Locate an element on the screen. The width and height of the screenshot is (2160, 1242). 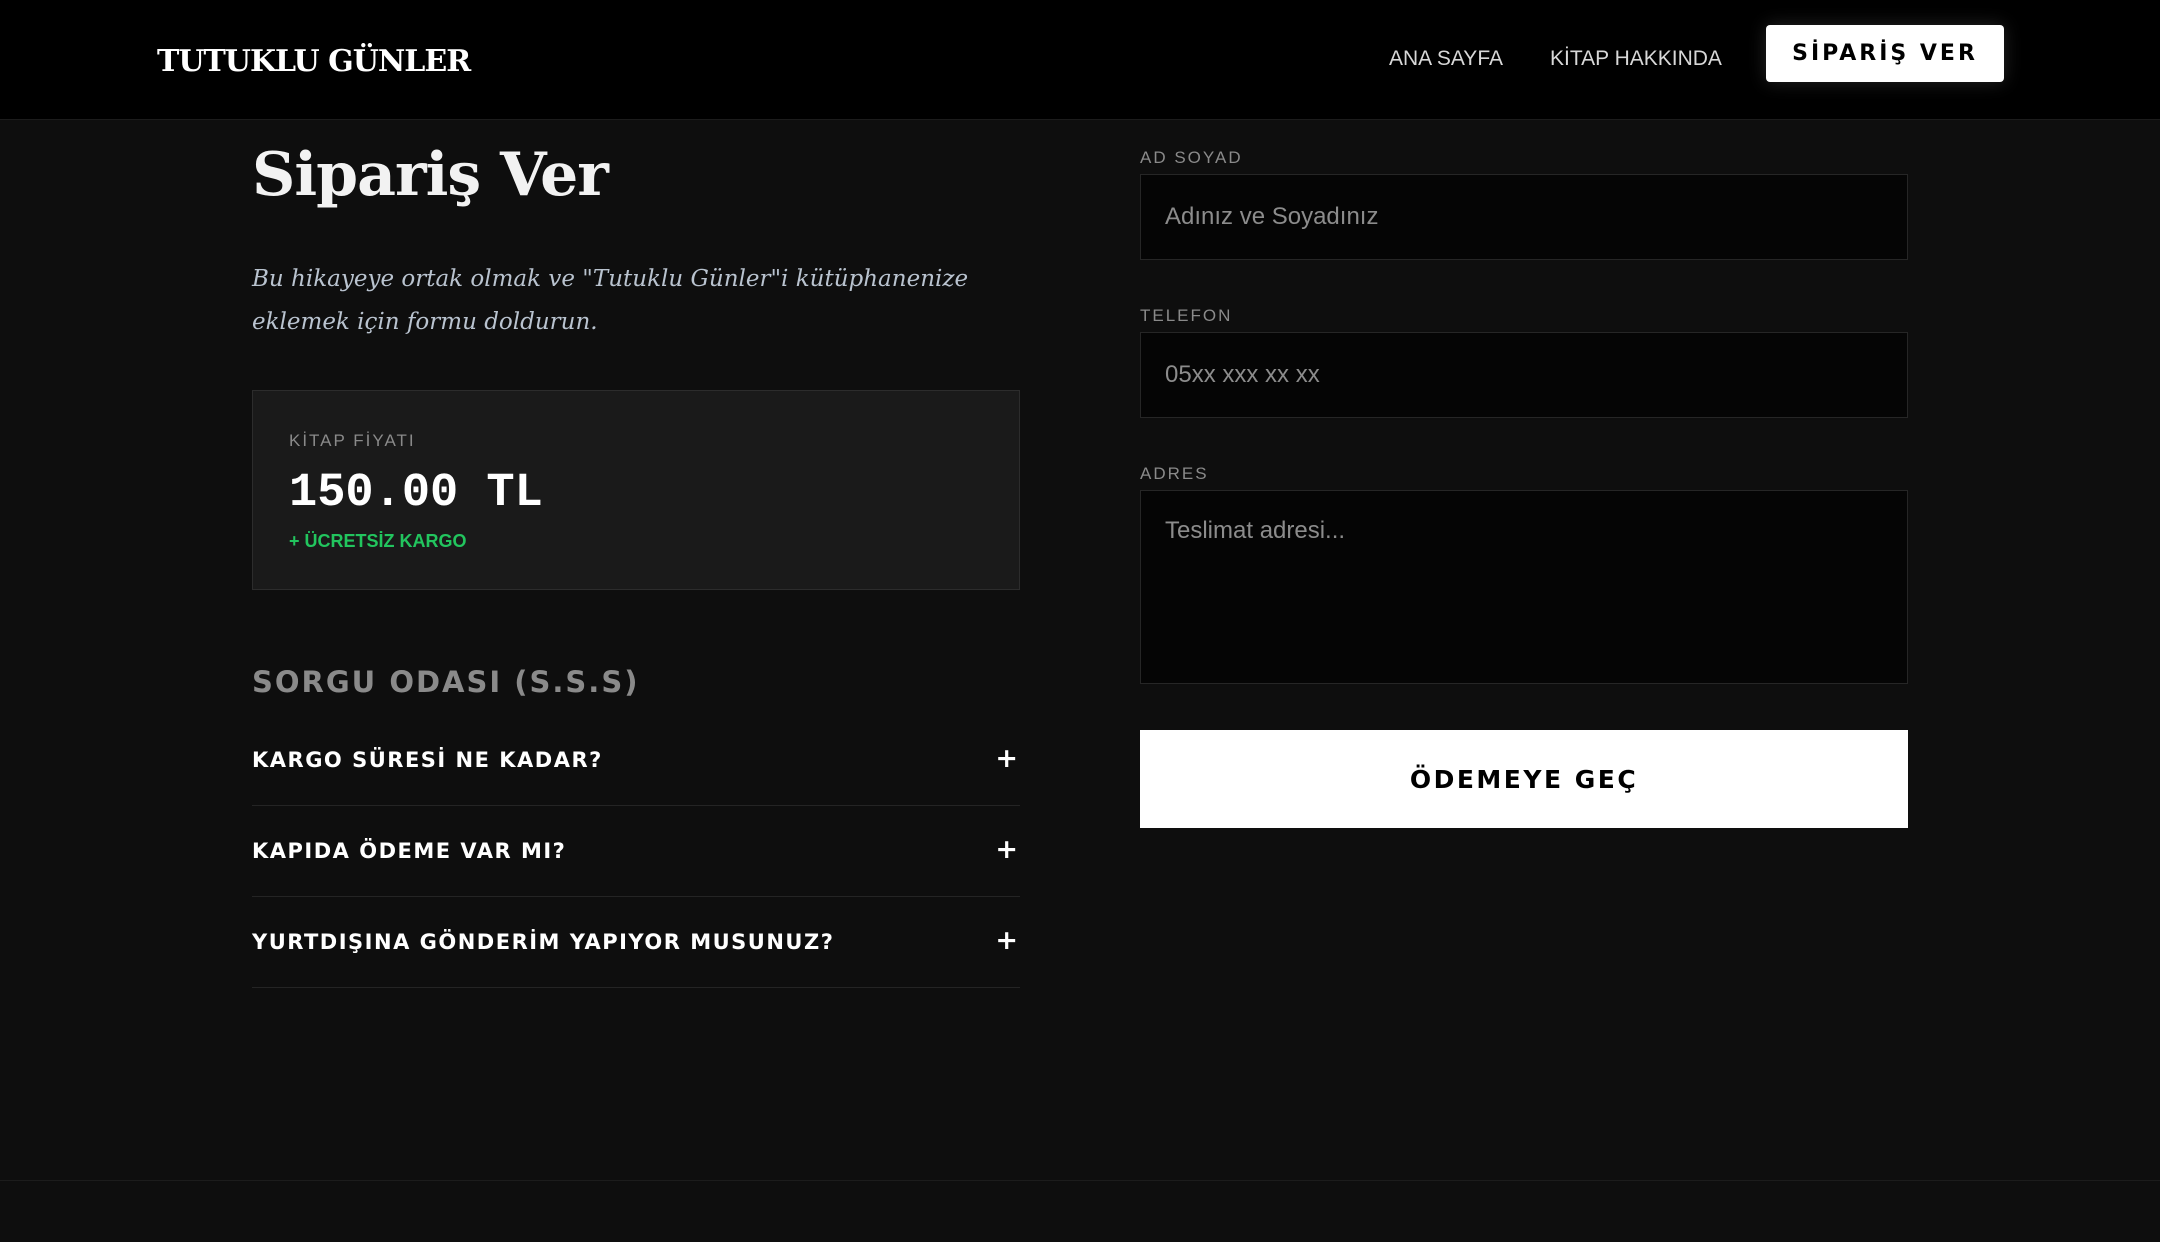
name-input is located at coordinates (1524, 217).